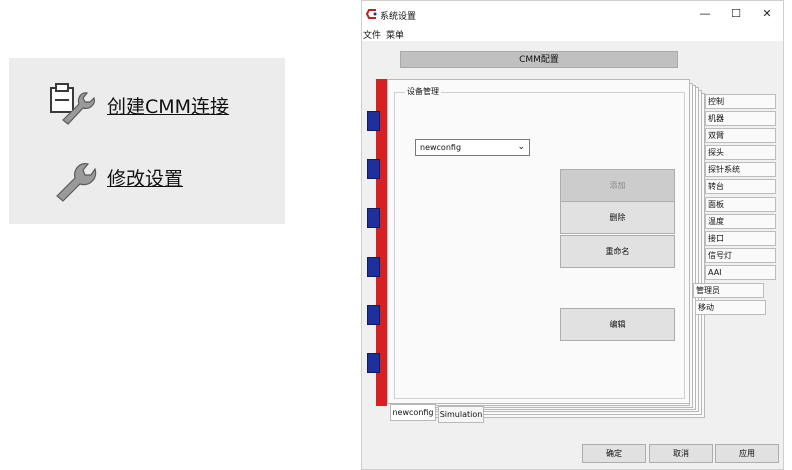 The height and width of the screenshot is (470, 792). What do you see at coordinates (740, 204) in the screenshot?
I see `tab-panel: 面板` at bounding box center [740, 204].